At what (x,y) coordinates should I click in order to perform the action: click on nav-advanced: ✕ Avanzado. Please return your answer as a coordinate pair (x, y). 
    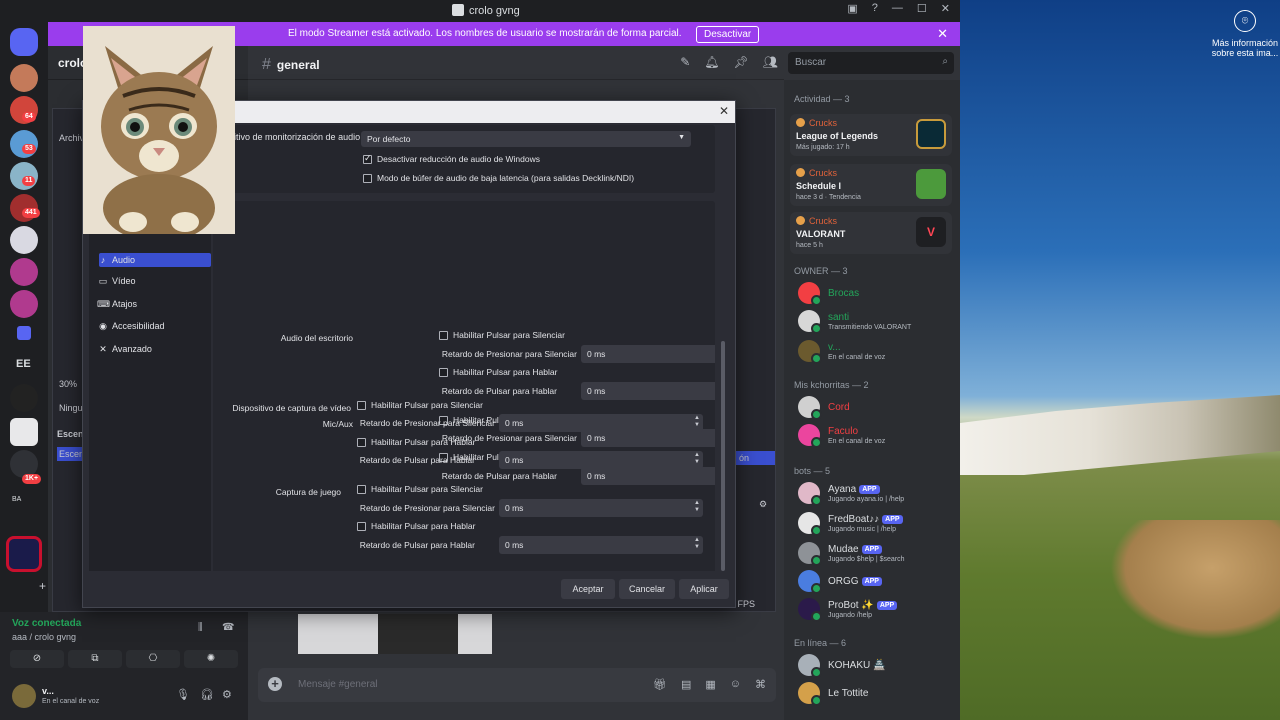
    Looking at the image, I should click on (124, 349).